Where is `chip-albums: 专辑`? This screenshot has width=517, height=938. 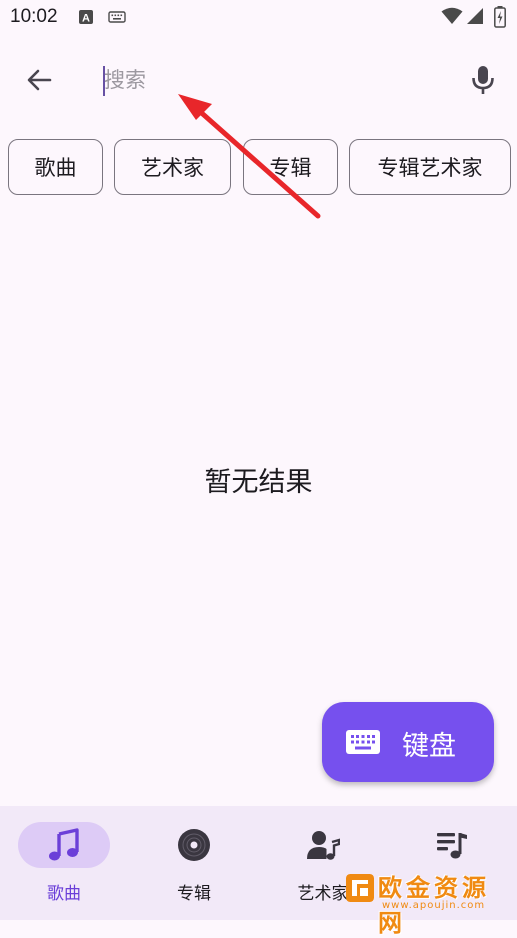
chip-albums: 专辑 is located at coordinates (290, 167).